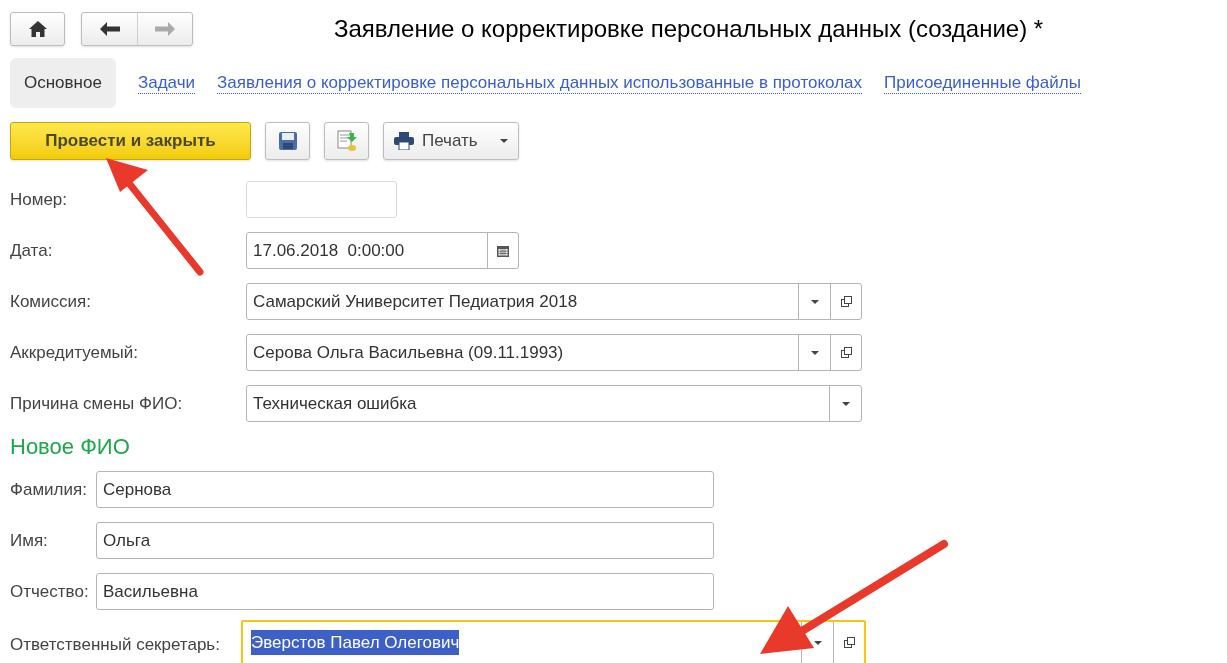  I want to click on secretary-select-field: Эверстов Павел Олегович, so click(553, 641).